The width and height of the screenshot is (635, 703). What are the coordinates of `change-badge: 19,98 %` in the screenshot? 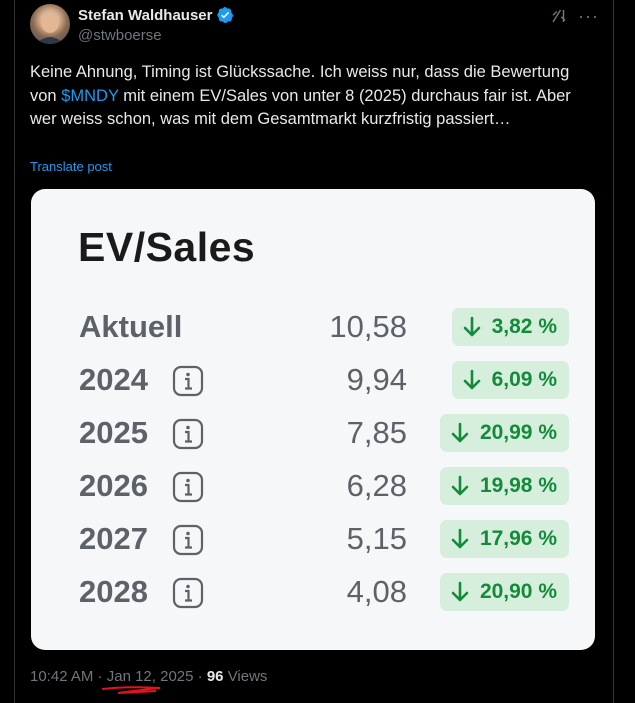 It's located at (504, 486).